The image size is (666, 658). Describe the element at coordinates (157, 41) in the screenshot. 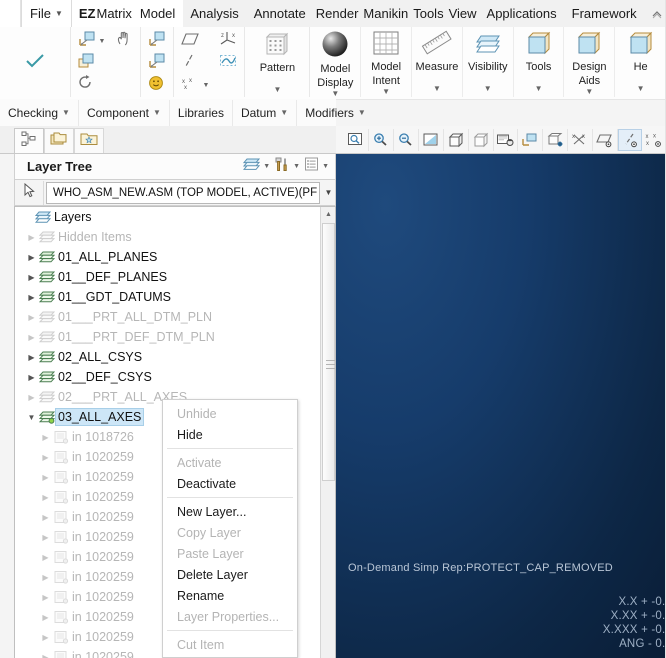

I see `library-assemble-button` at that location.